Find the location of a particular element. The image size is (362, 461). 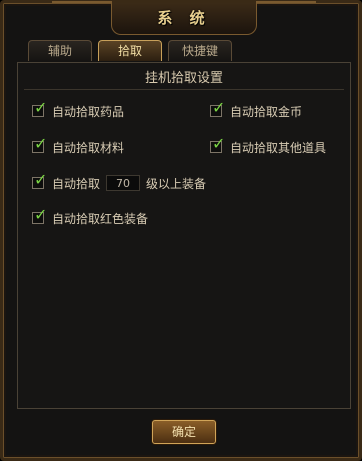

pick-red-equipment-label: 自动拾取红色装备 is located at coordinates (100, 218).